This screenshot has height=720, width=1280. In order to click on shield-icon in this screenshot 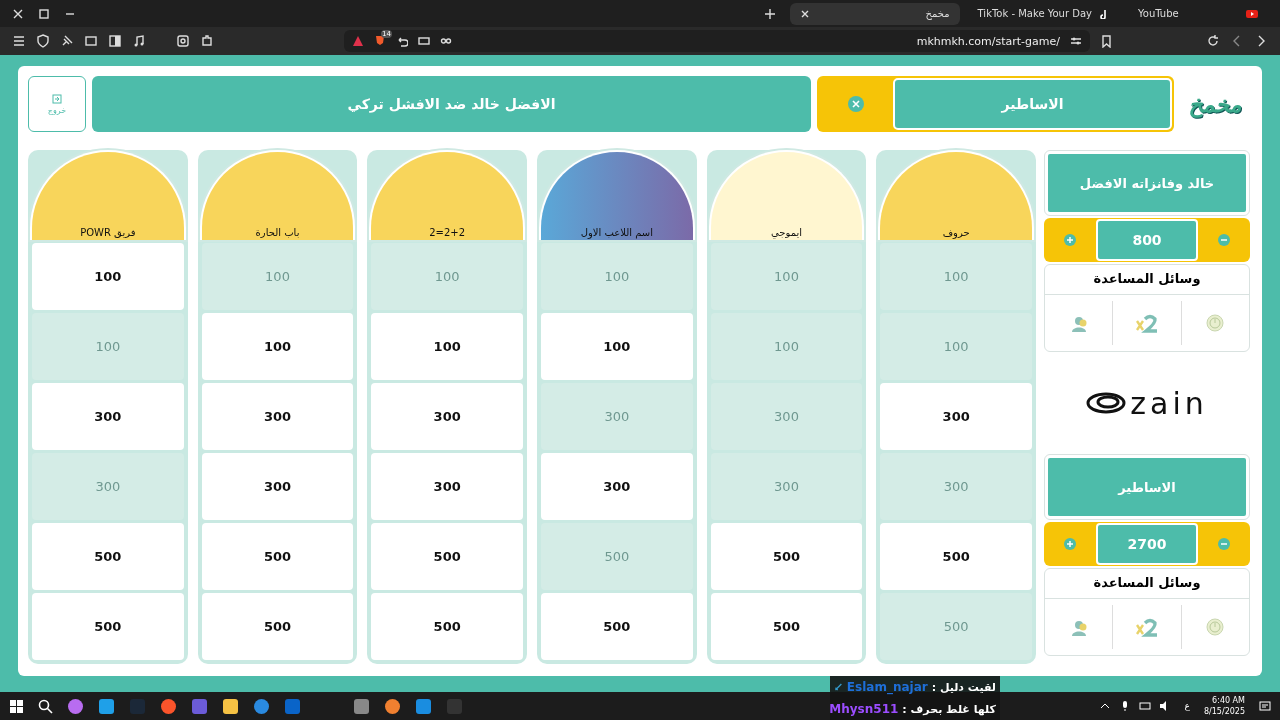, I will do `click(43, 41)`.